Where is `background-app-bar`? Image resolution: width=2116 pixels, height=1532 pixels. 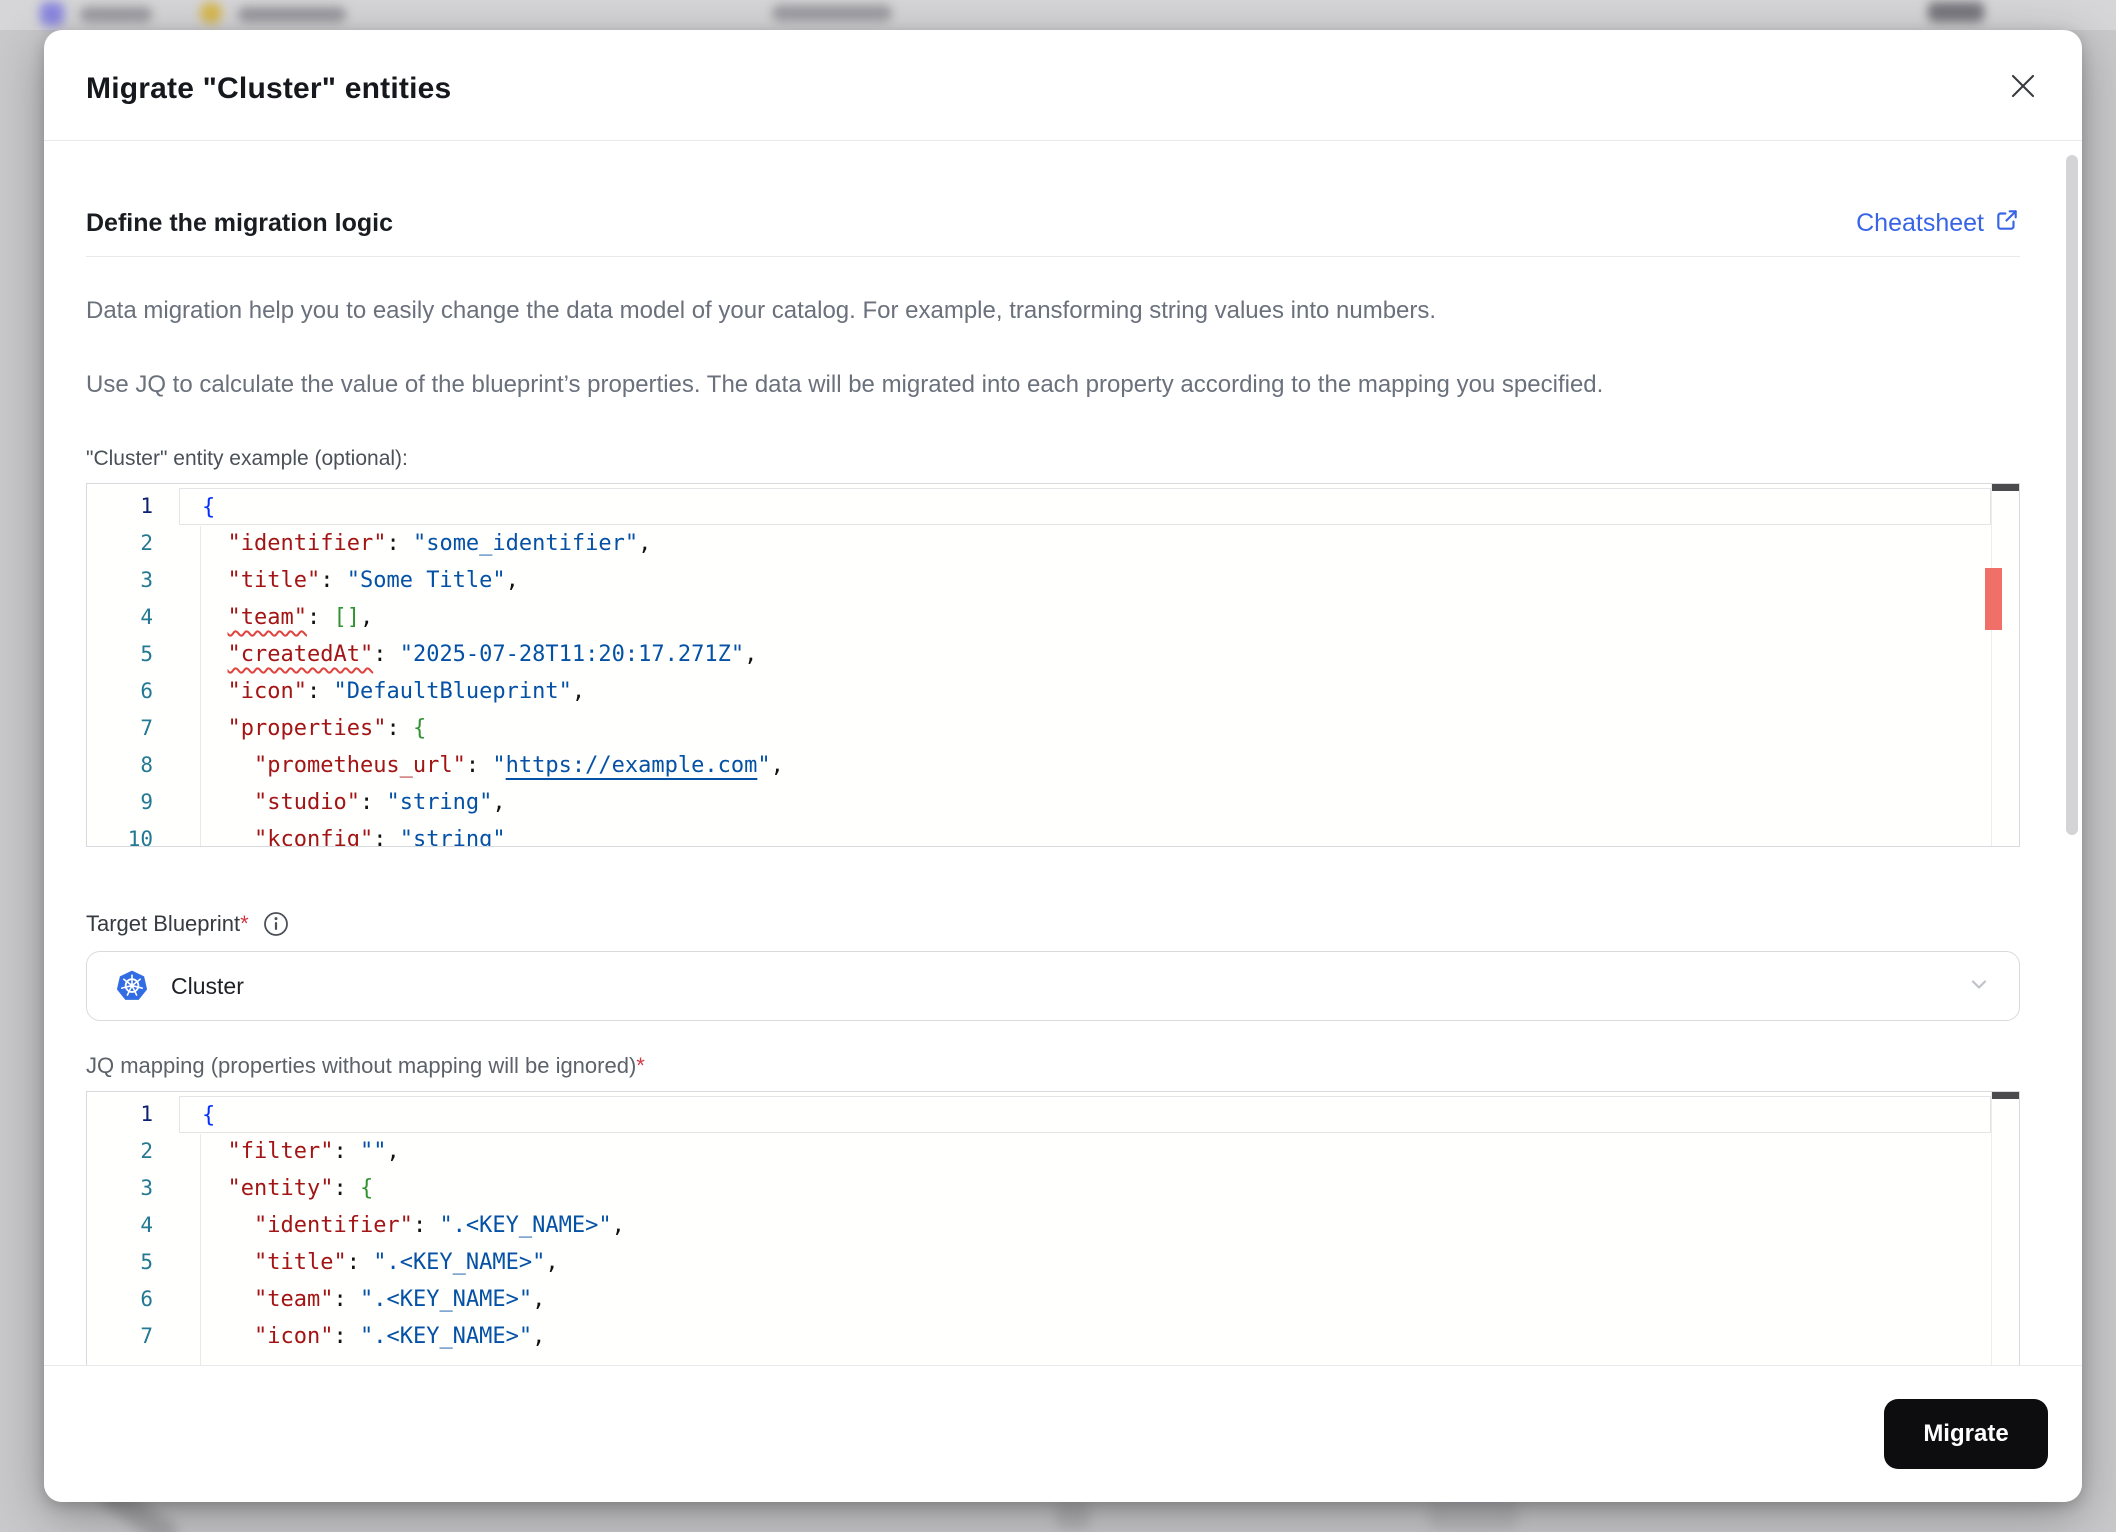
background-app-bar is located at coordinates (1058, 15).